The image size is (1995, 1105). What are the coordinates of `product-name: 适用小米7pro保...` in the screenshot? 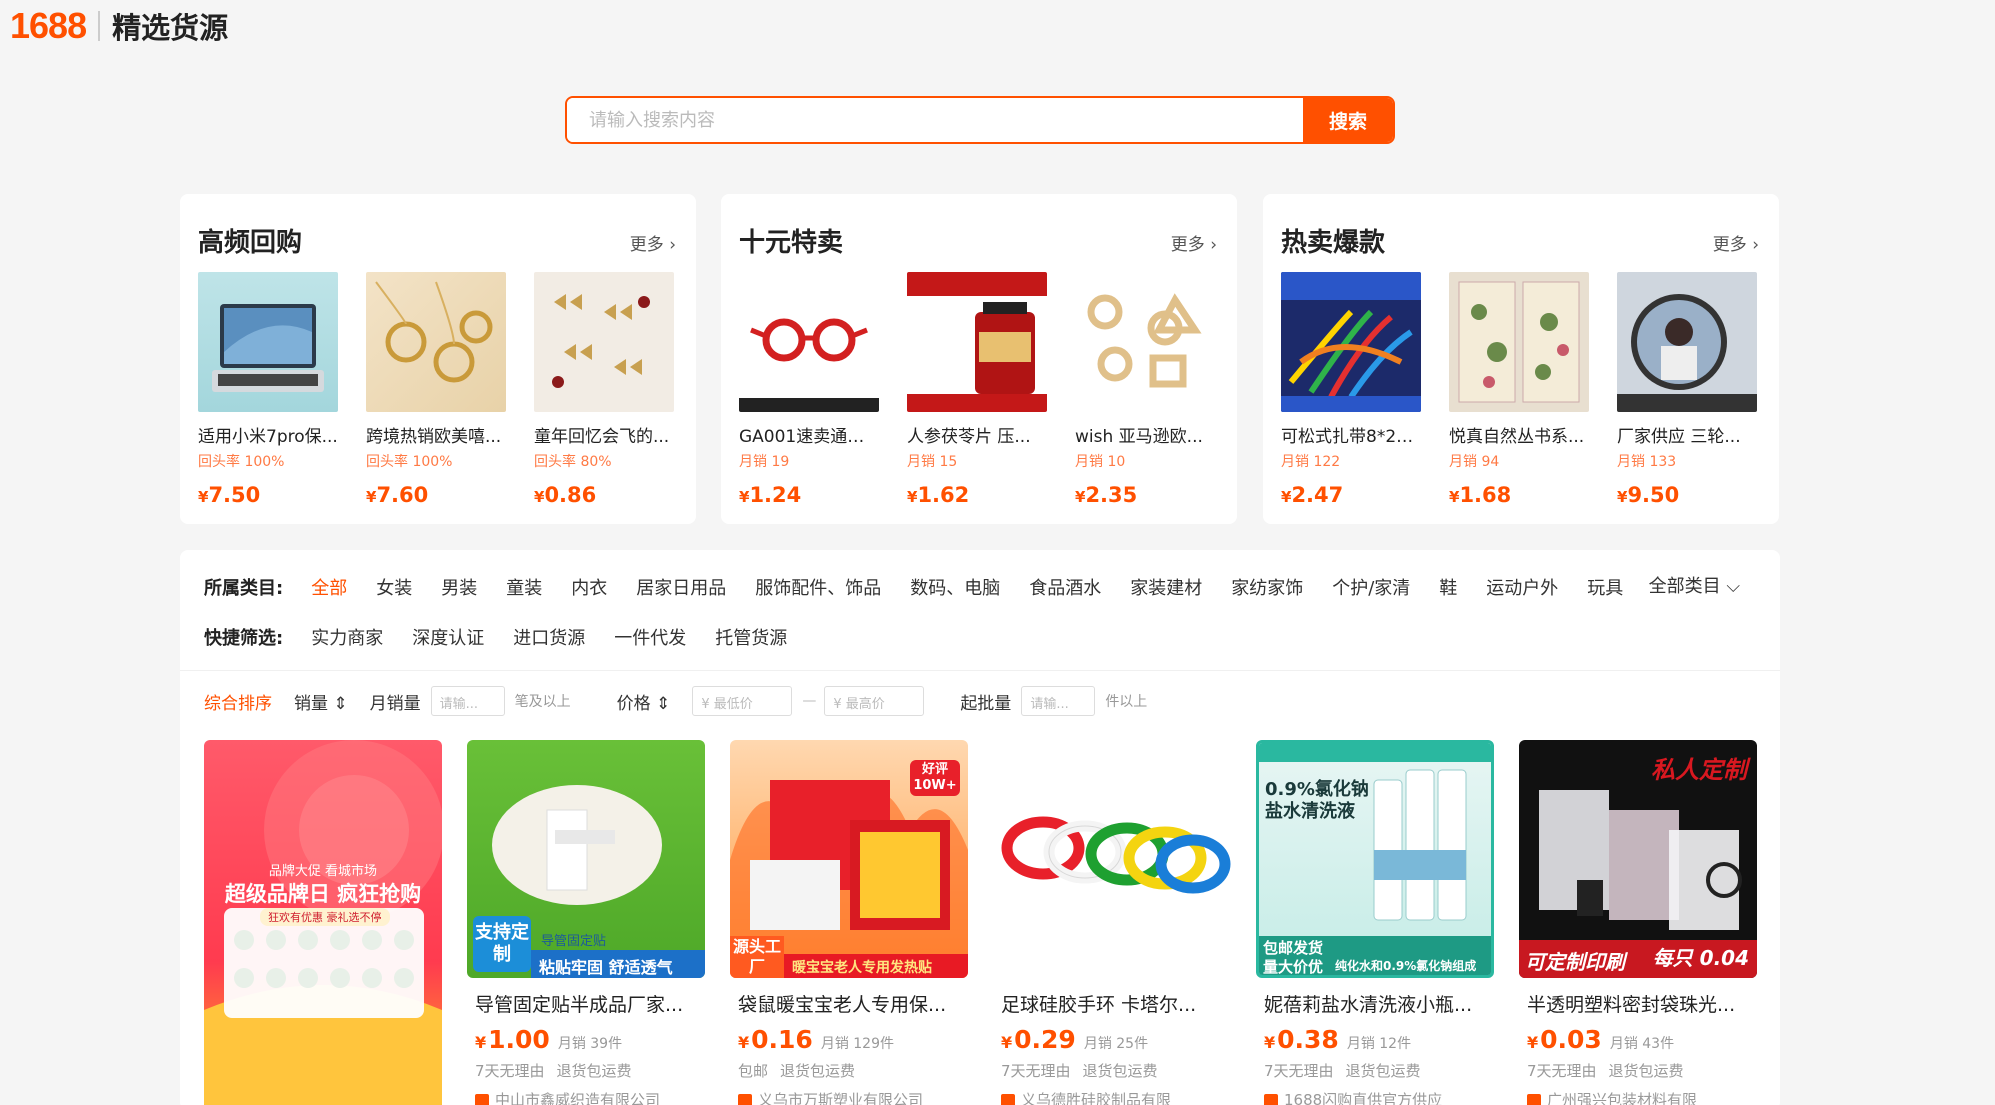 It's located at (268, 434).